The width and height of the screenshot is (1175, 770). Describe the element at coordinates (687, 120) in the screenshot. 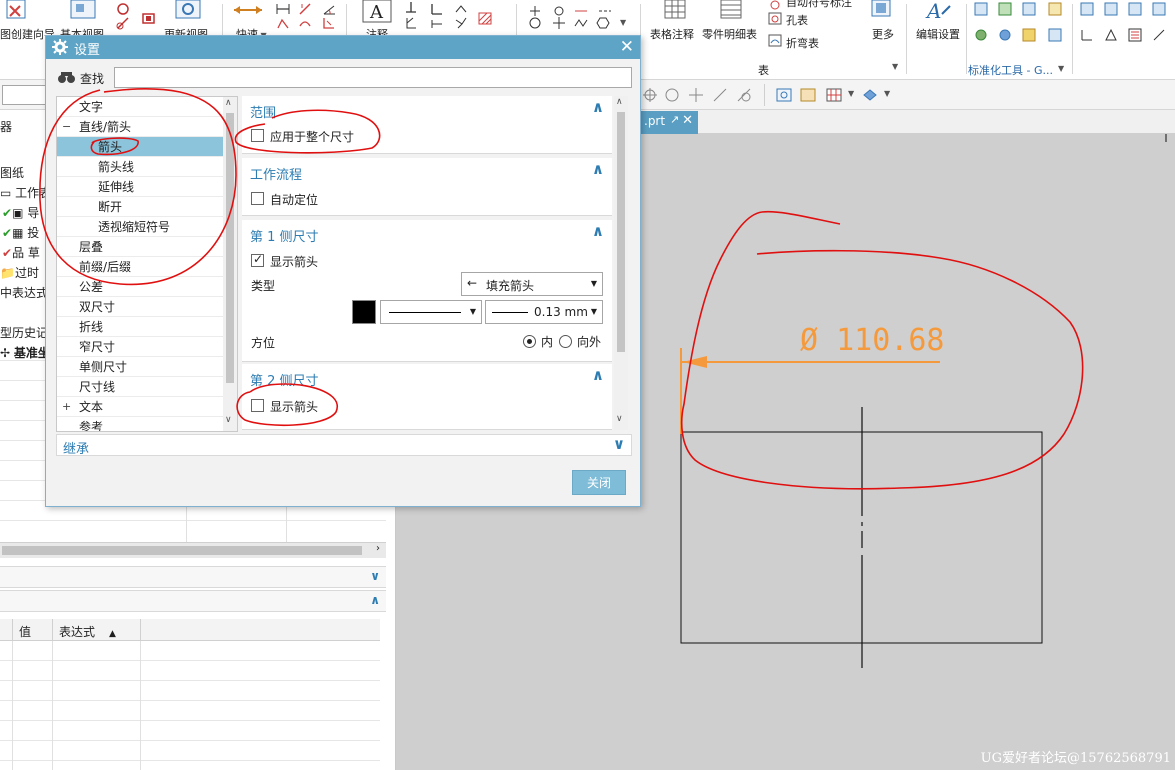

I see `tab-close-icon: ✕` at that location.